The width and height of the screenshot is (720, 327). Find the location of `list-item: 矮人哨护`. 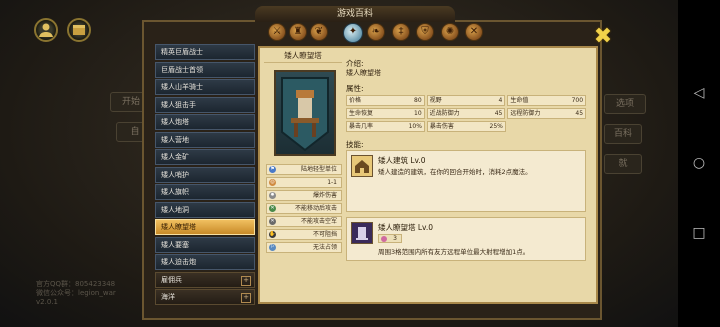

list-item: 矮人哨护 is located at coordinates (205, 174).